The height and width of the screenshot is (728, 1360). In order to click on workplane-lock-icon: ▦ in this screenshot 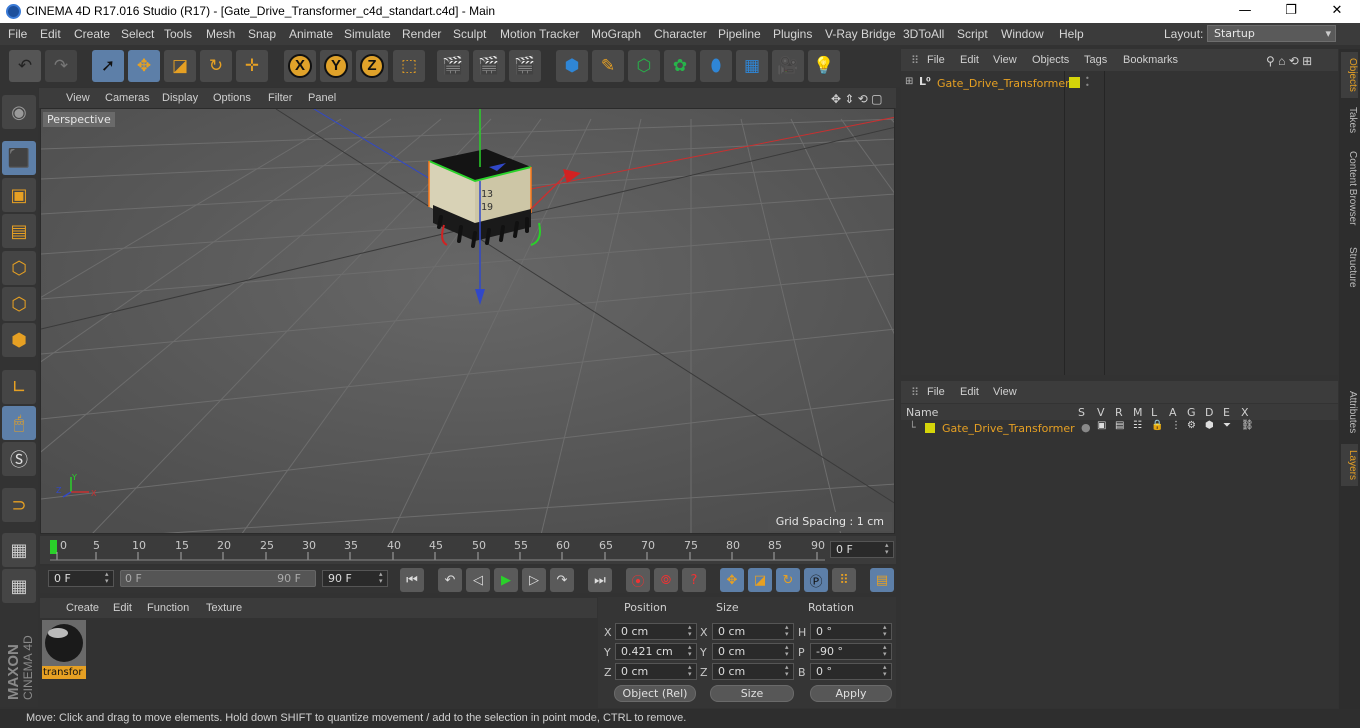, I will do `click(19, 550)`.